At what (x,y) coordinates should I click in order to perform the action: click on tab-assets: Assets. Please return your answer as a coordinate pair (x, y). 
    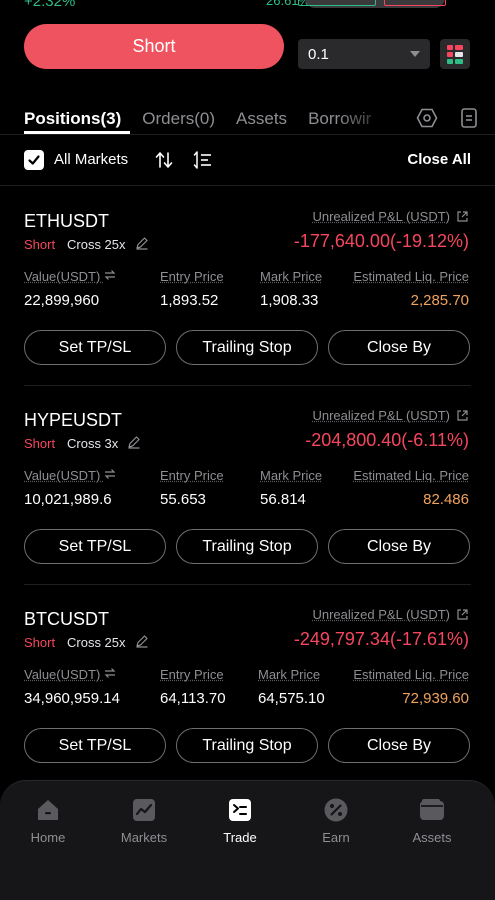
    Looking at the image, I should click on (261, 119).